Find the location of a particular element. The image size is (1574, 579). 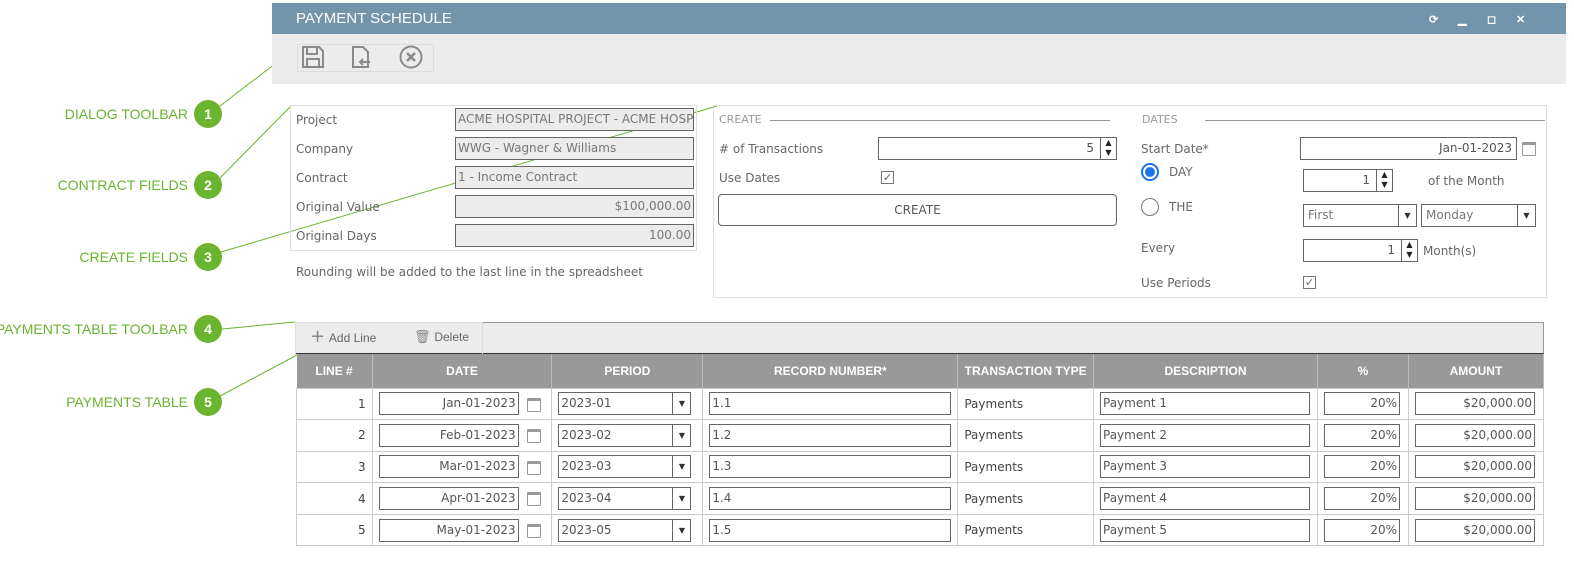

column-header: DESCRIPTION is located at coordinates (1205, 371).